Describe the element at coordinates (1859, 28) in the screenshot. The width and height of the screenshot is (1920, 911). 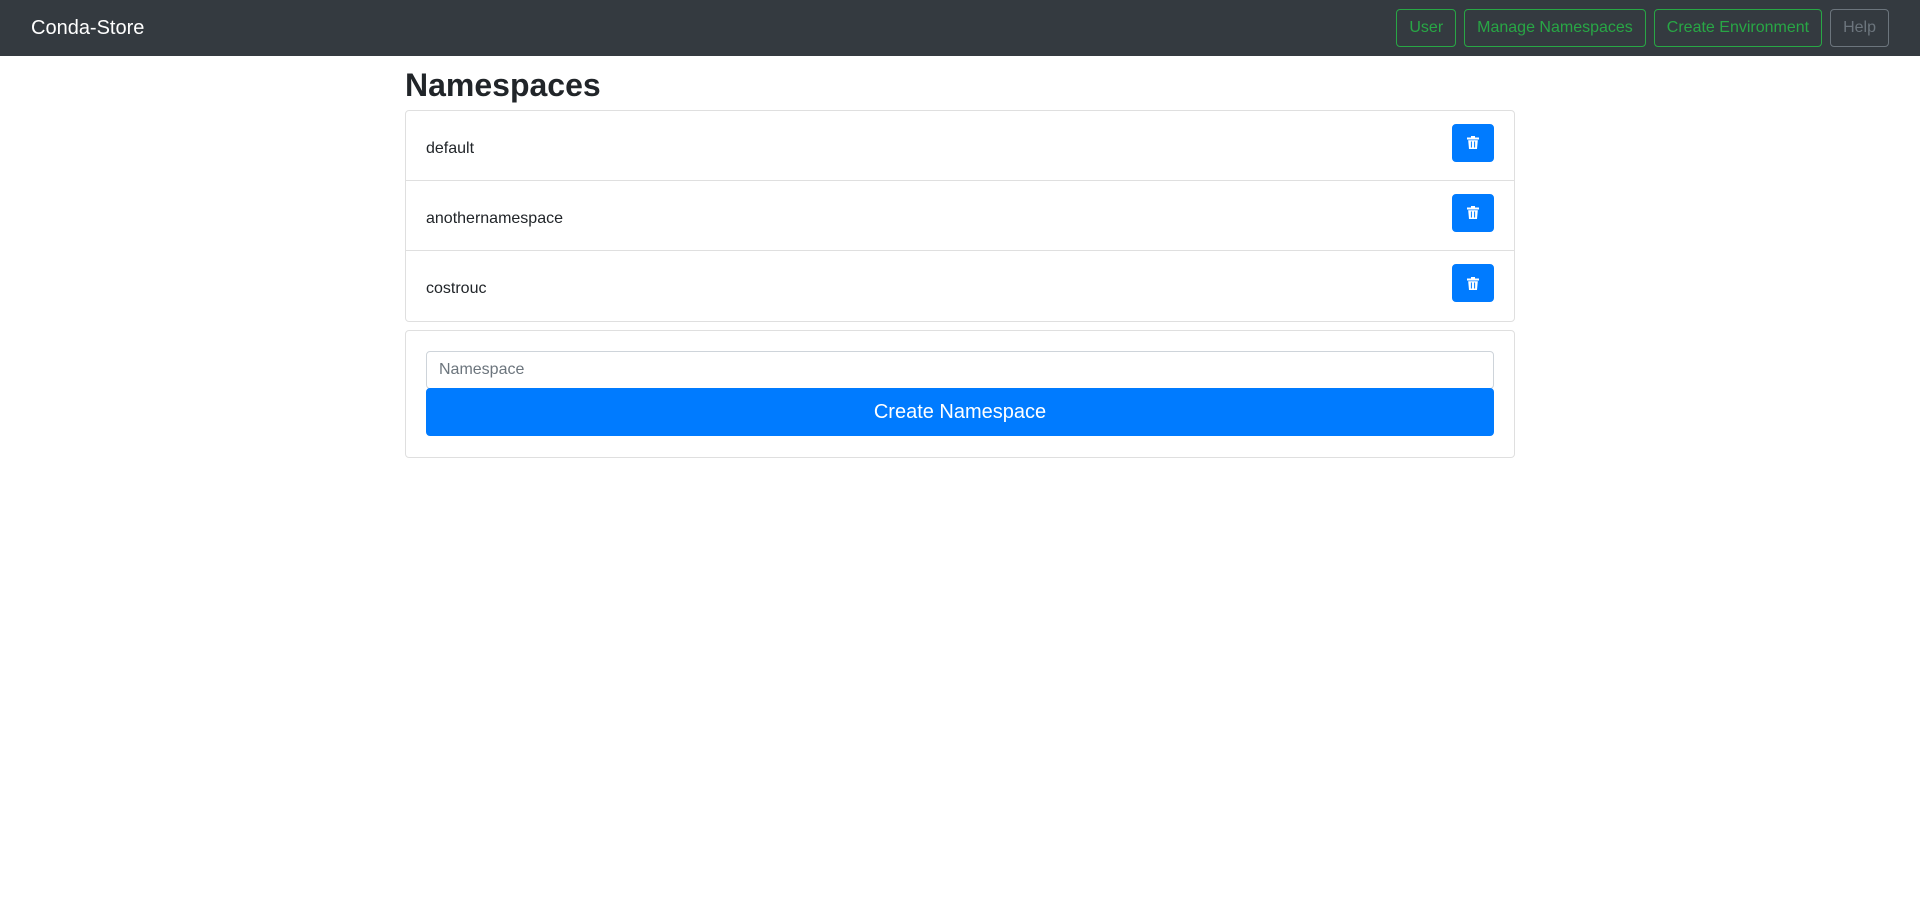
I see `help-button: Help` at that location.